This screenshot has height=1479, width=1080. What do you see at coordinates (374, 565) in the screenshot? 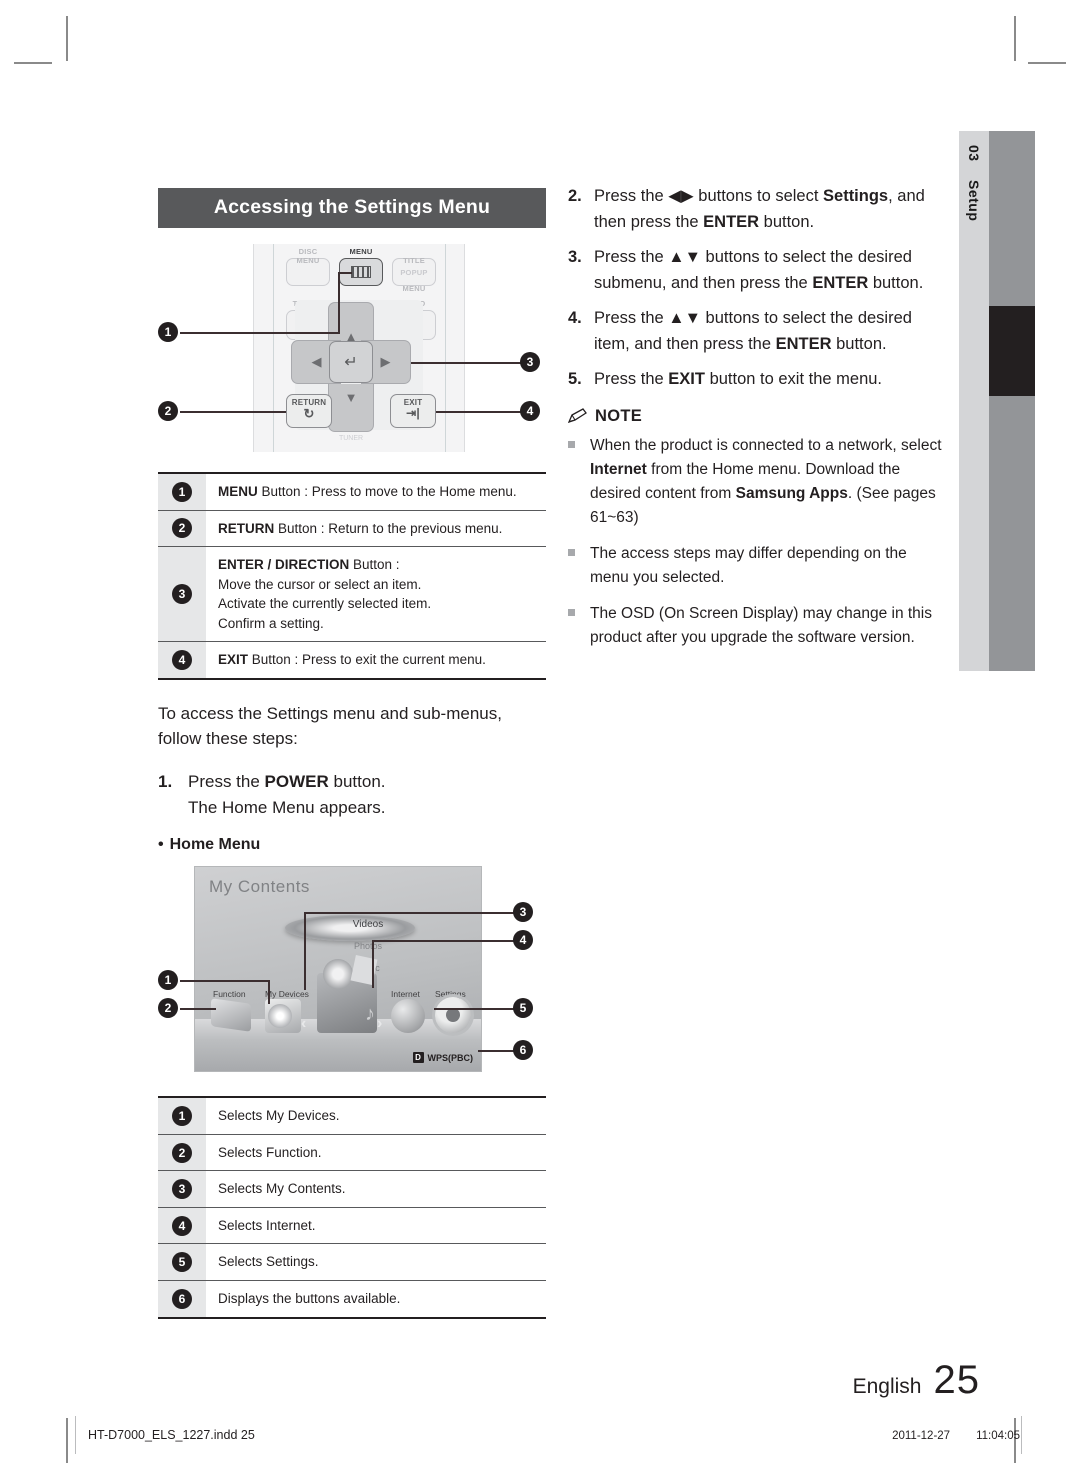
I see `row-rest: Button :` at bounding box center [374, 565].